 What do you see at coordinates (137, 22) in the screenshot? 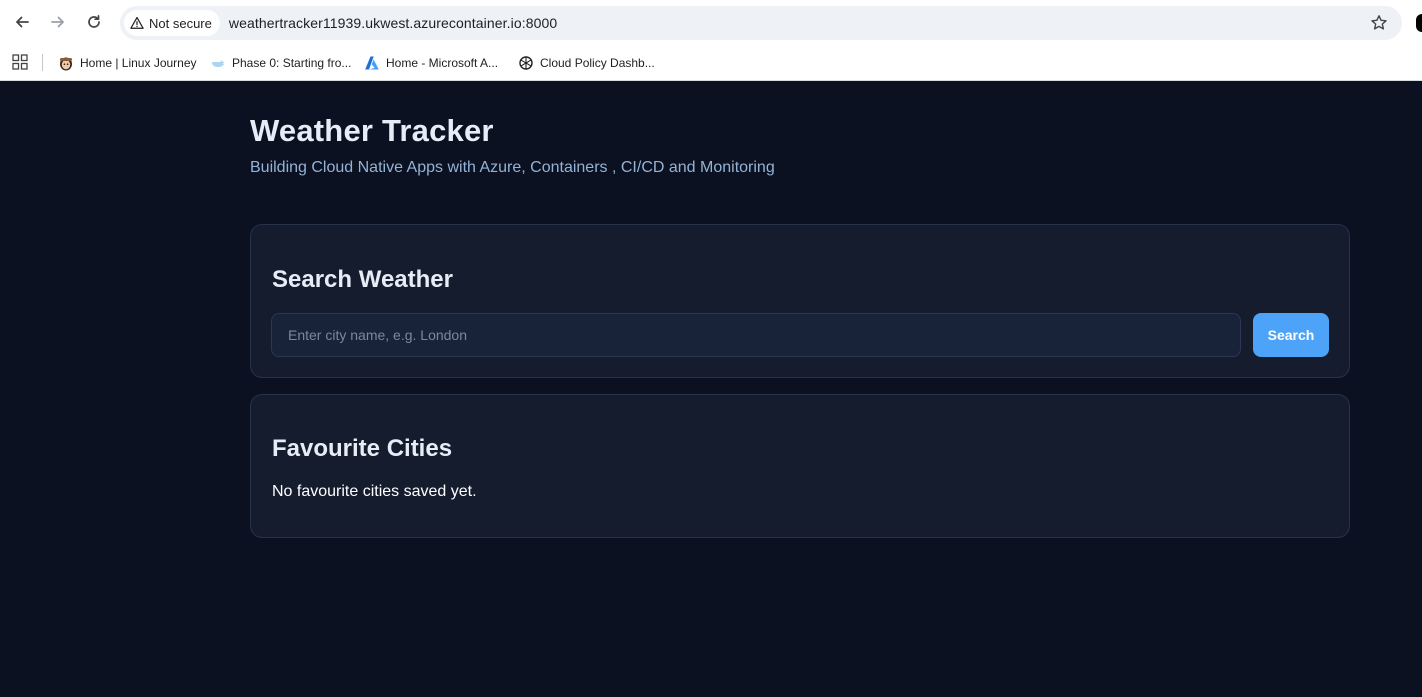
I see `warning-icon` at bounding box center [137, 22].